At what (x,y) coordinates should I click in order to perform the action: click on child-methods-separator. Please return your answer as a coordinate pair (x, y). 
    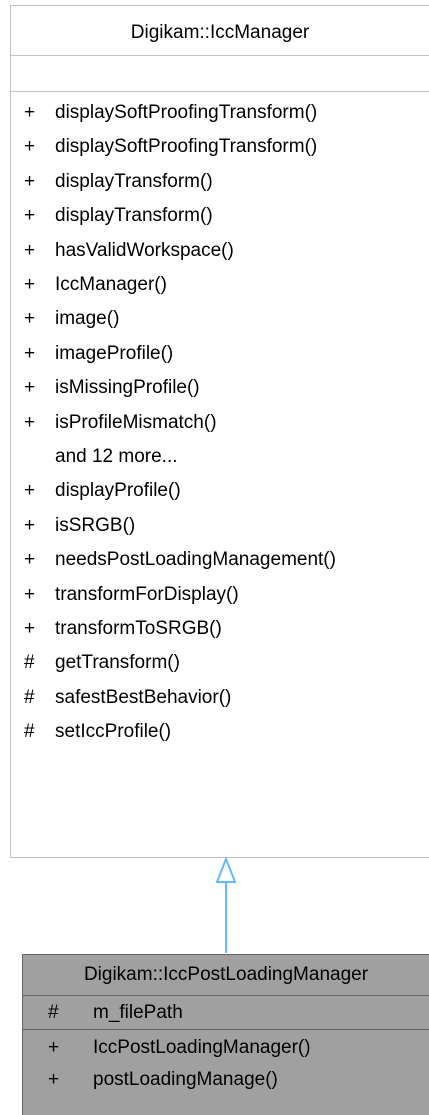
    Looking at the image, I should click on (226, 1029).